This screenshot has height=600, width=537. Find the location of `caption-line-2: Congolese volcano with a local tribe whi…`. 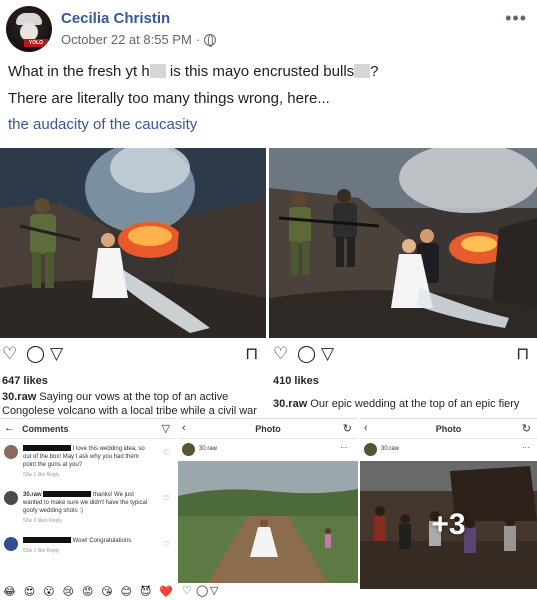

caption-line-2: Congolese volcano with a local tribe whi… is located at coordinates (129, 411).